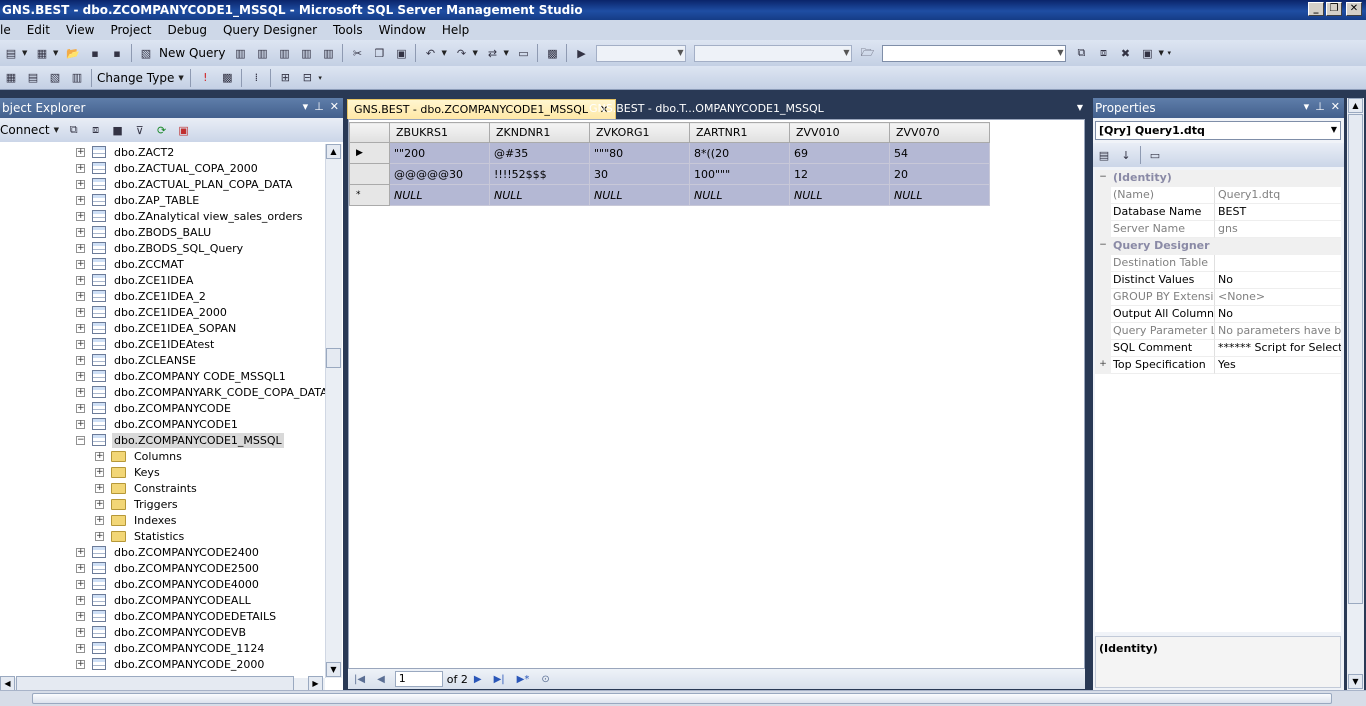  I want to click on grid-cell: 69, so click(839, 153).